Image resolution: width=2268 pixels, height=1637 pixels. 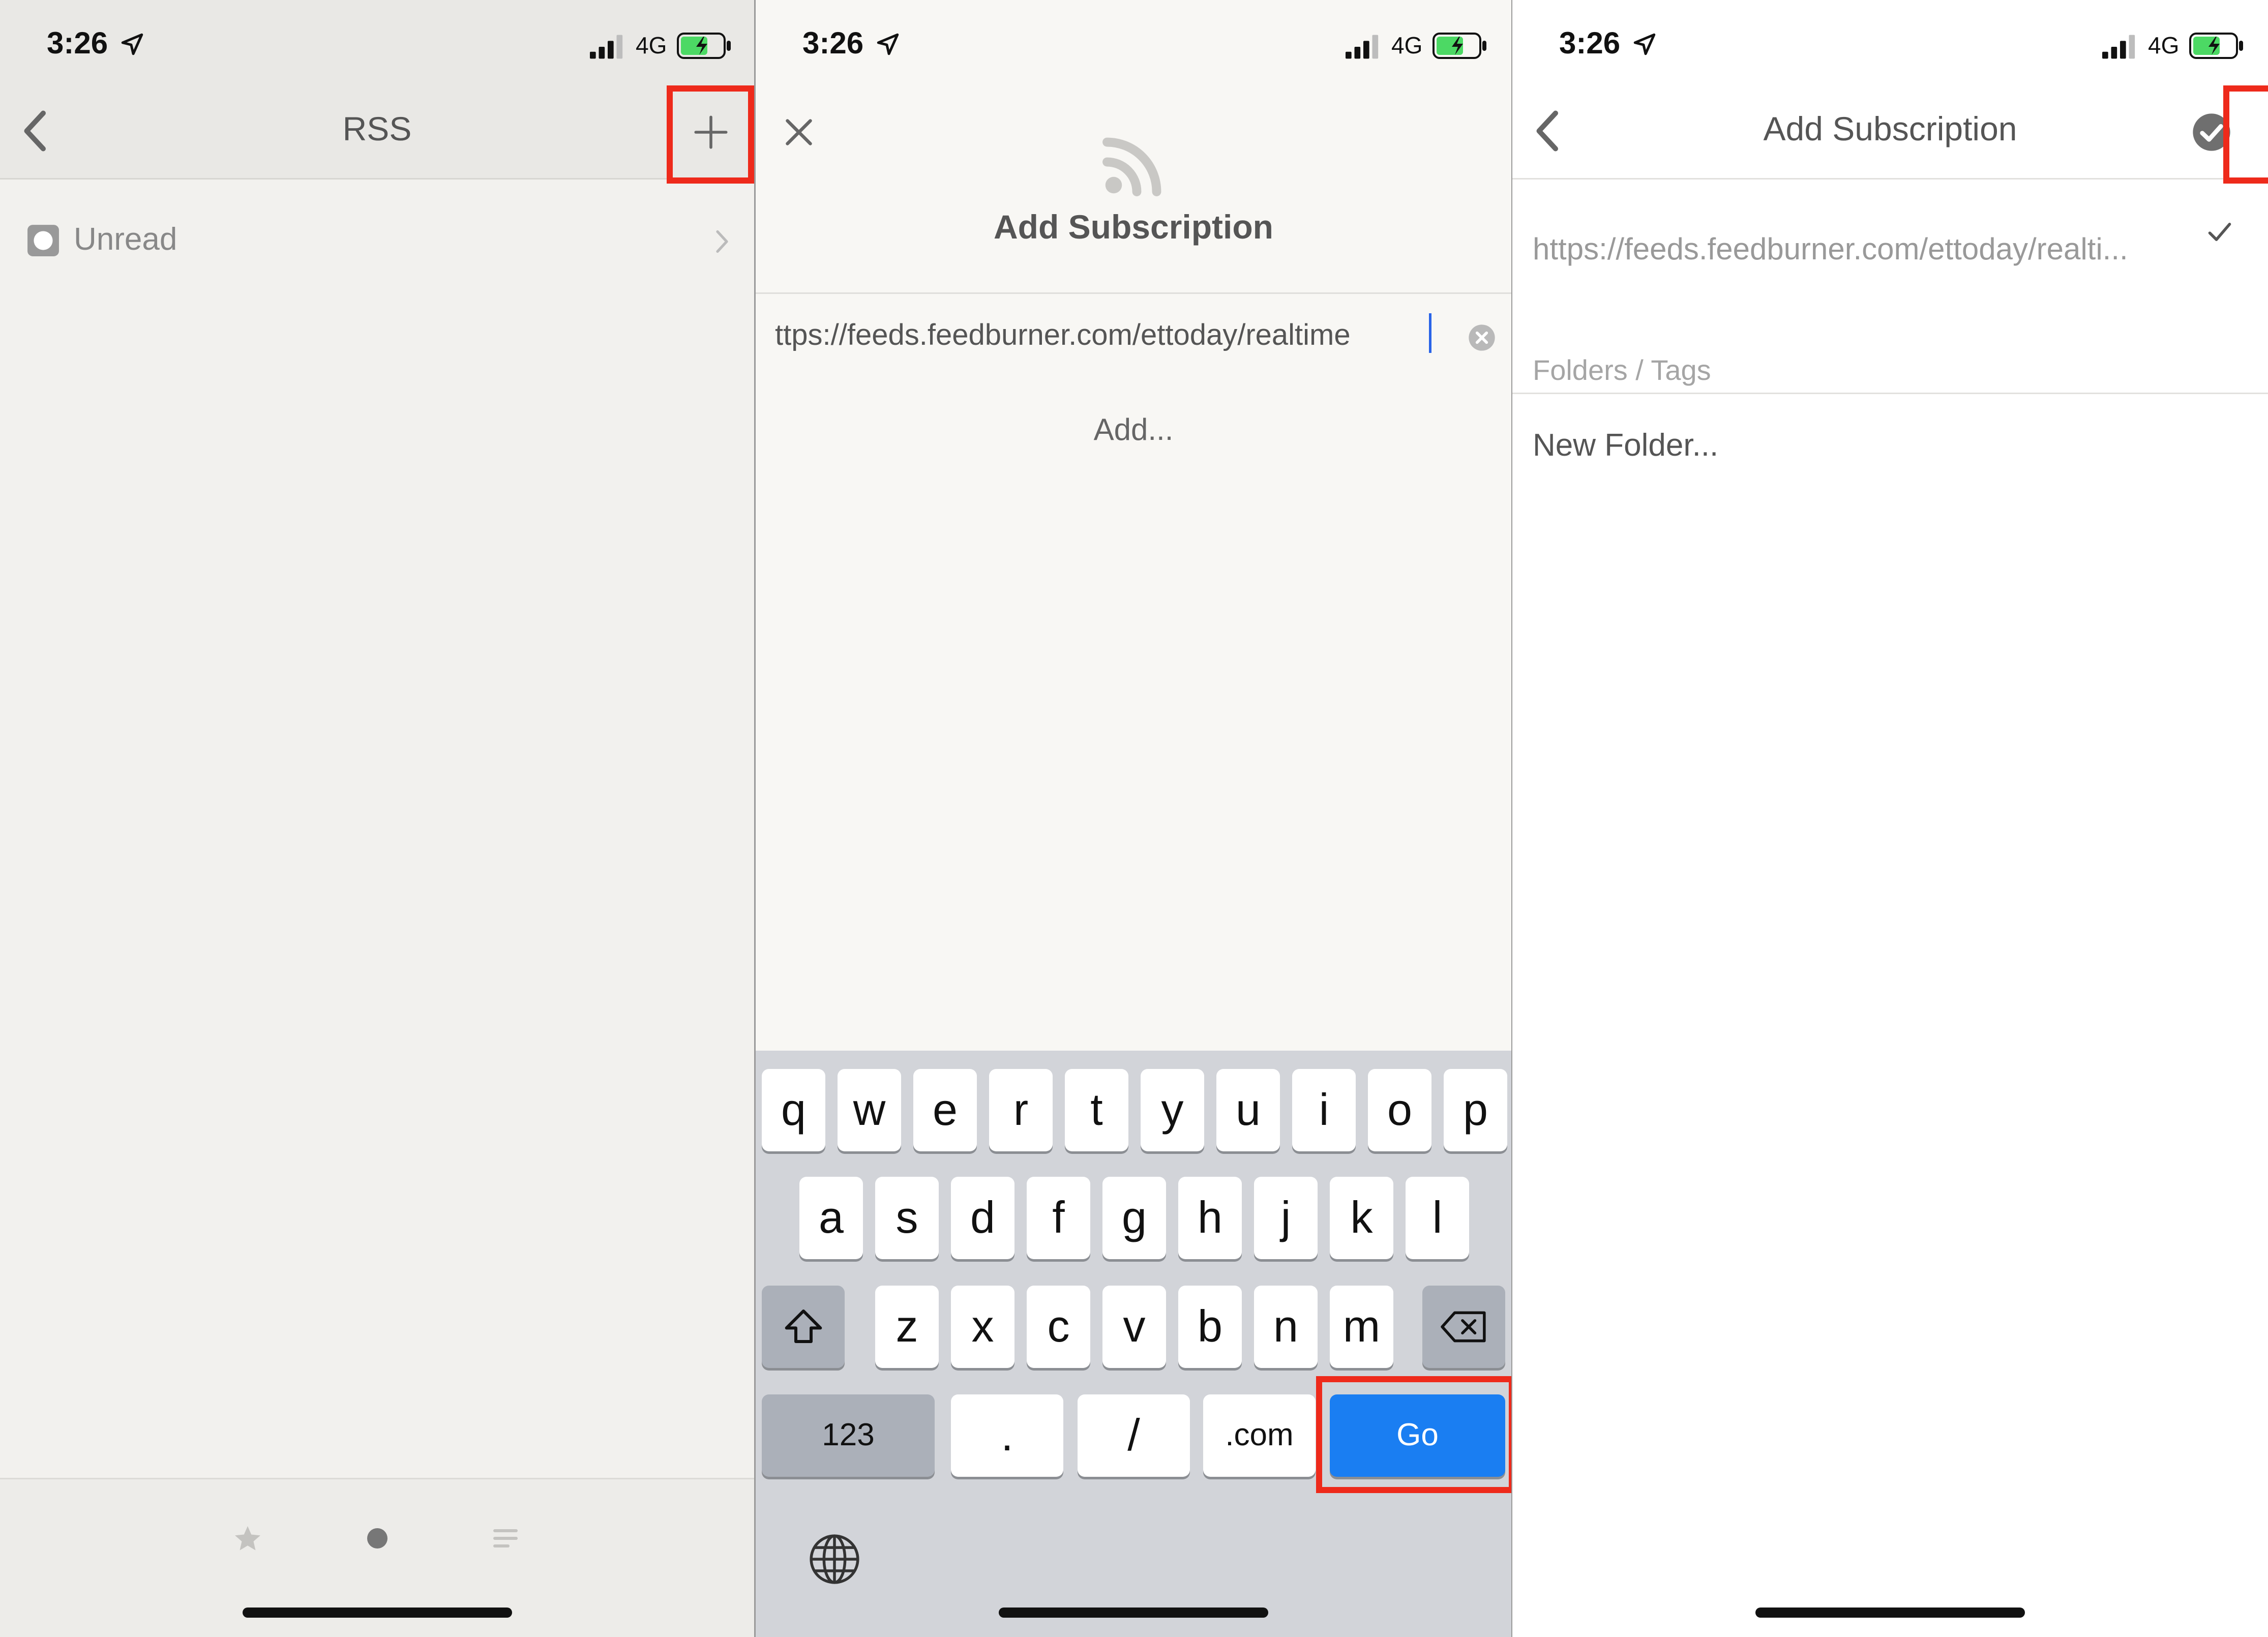 What do you see at coordinates (1413, 1434) in the screenshot?
I see `highlight-go-key` at bounding box center [1413, 1434].